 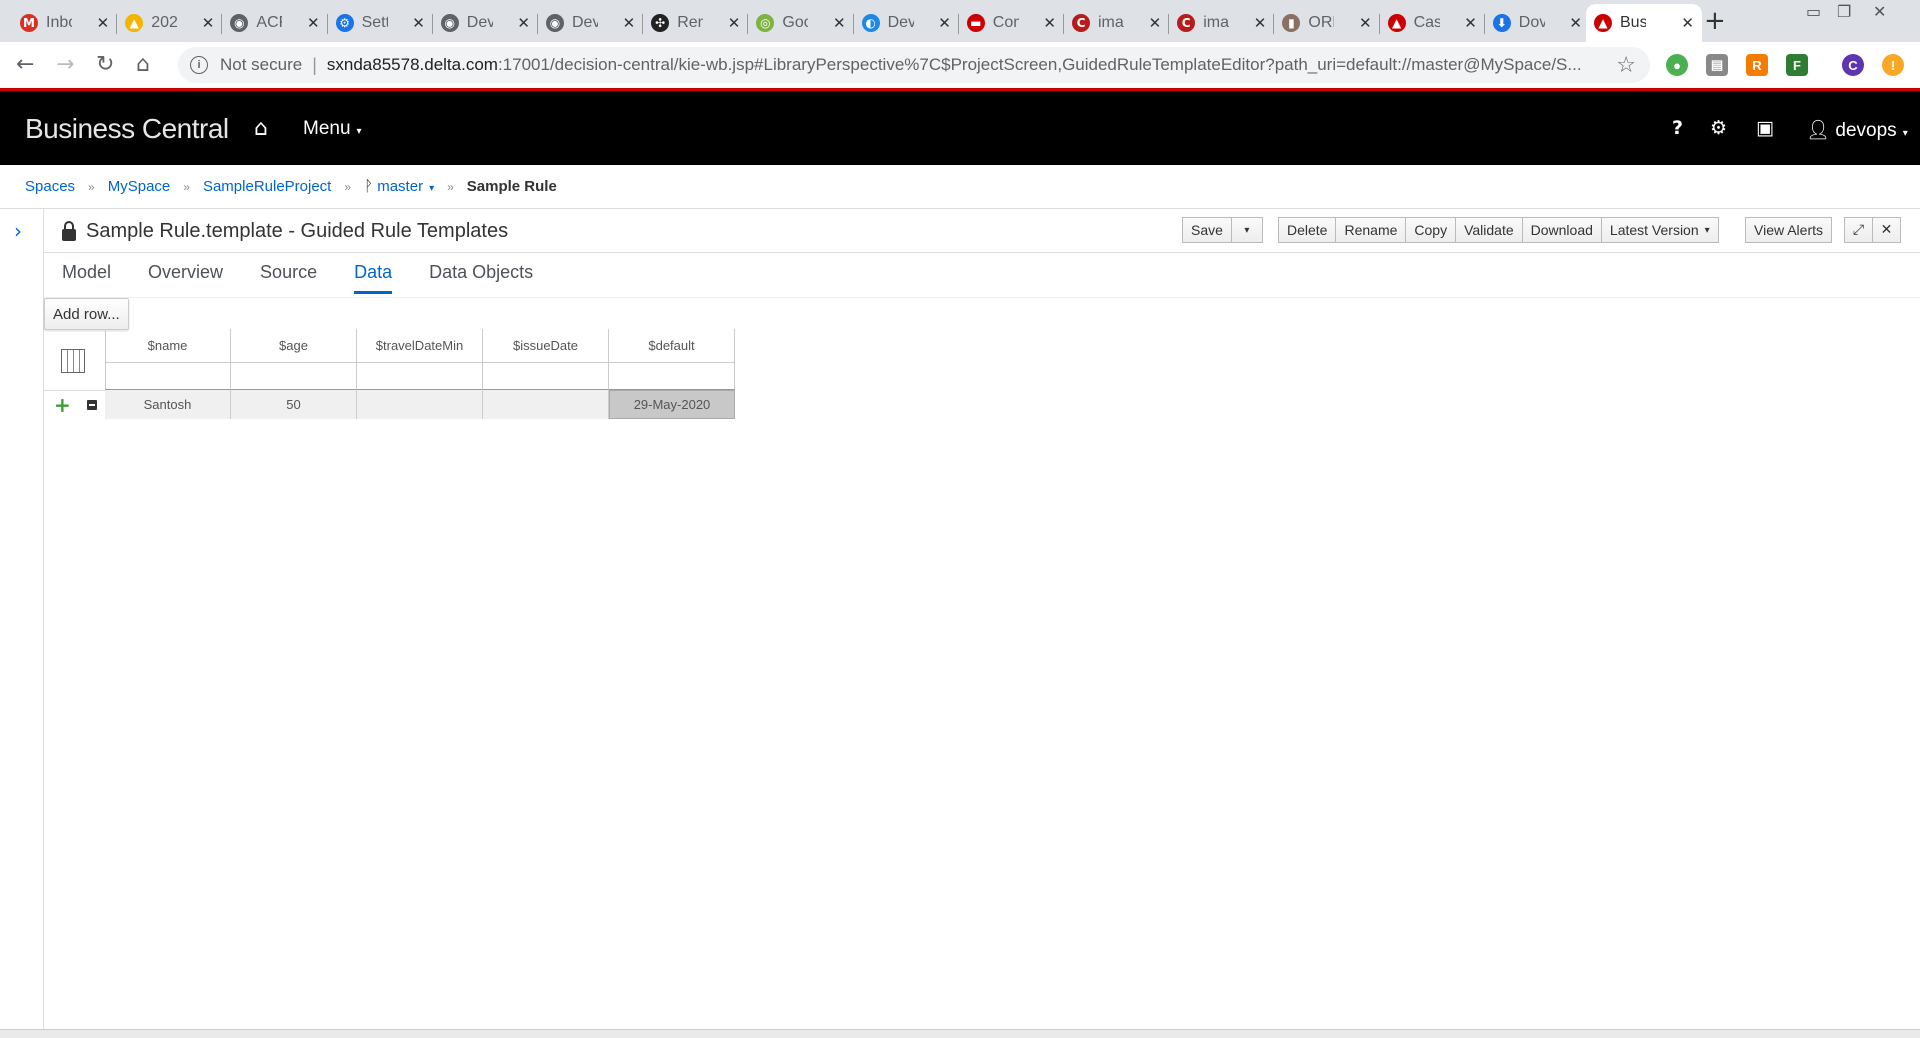 What do you see at coordinates (546, 346) in the screenshot?
I see `column-header: $issueDate` at bounding box center [546, 346].